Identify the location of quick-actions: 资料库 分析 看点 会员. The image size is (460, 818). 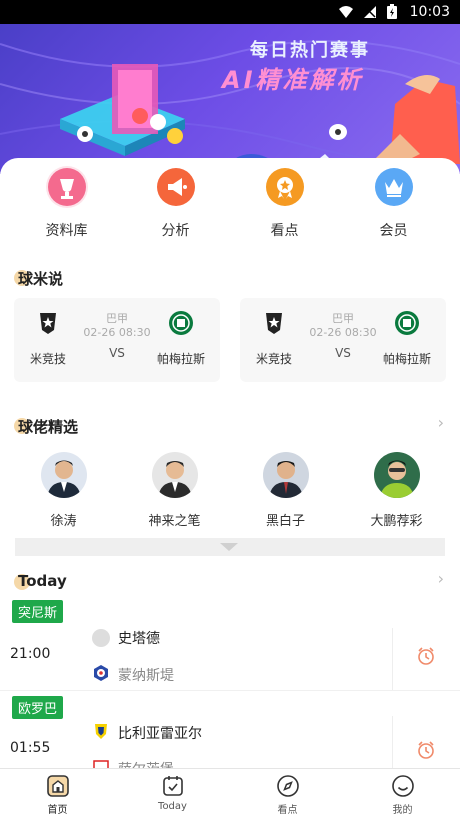
(230, 203).